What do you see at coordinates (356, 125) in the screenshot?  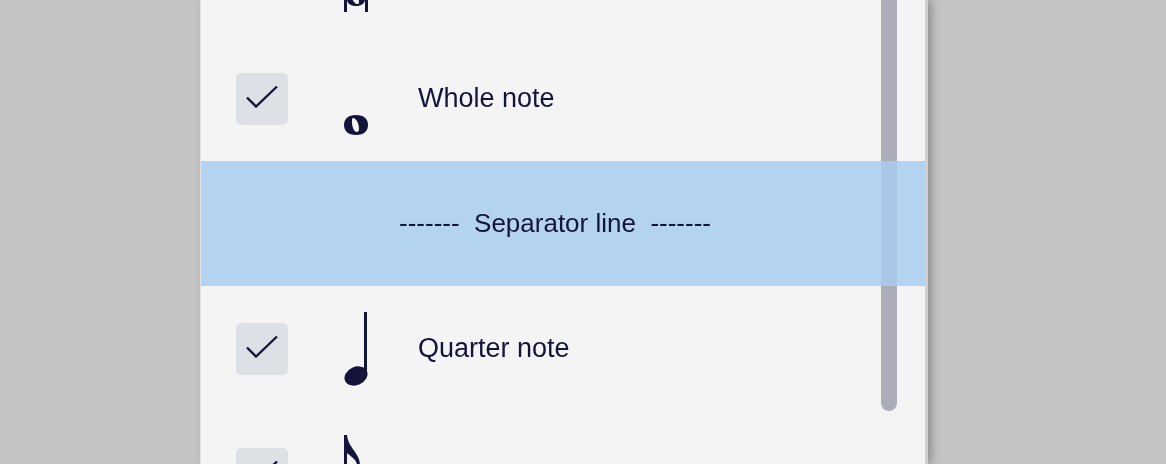 I see `whole-note-icon` at bounding box center [356, 125].